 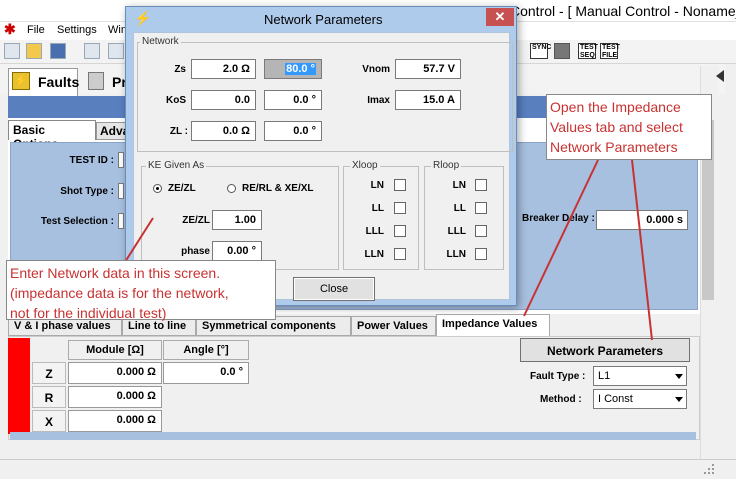 I want to click on right-callout-line: Open the Impedance, so click(x=615, y=107).